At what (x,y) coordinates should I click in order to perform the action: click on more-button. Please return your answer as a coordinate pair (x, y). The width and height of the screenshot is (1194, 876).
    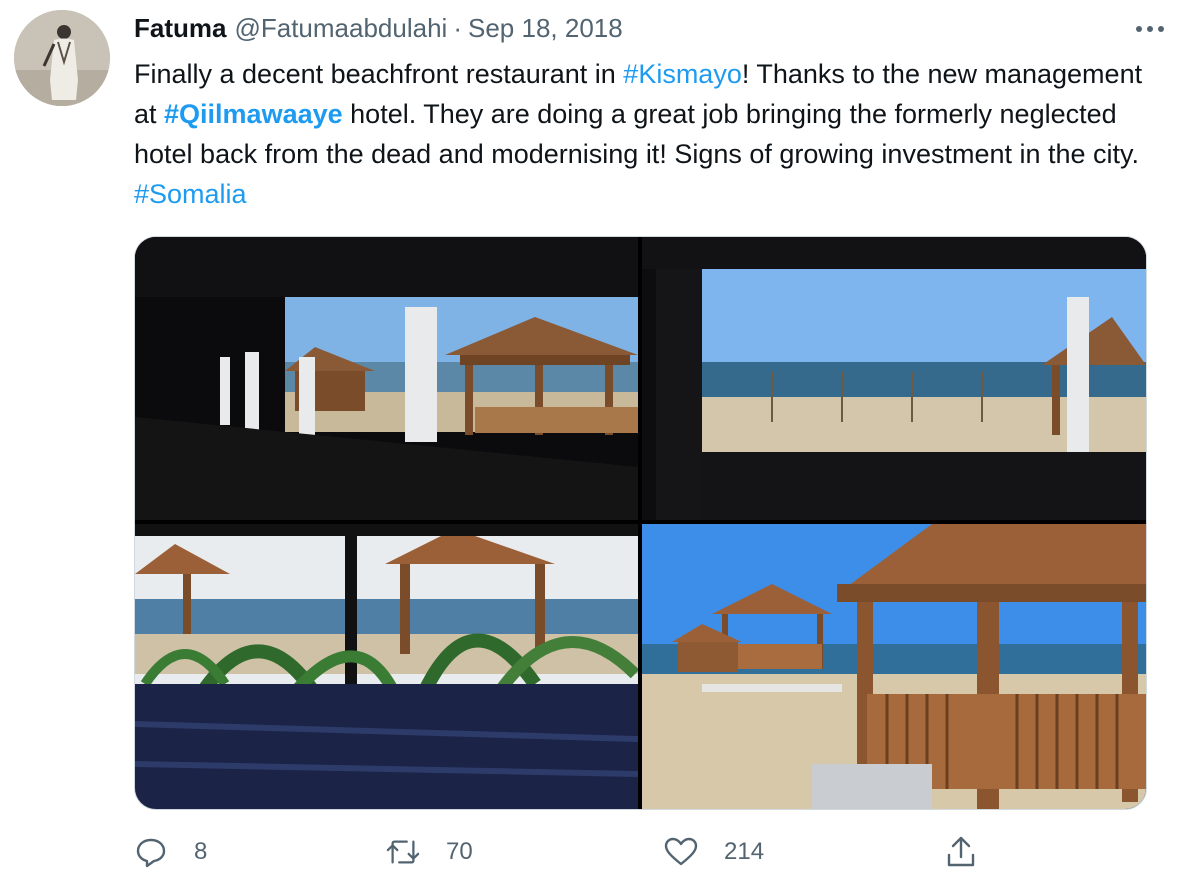
    Looking at the image, I should click on (1150, 29).